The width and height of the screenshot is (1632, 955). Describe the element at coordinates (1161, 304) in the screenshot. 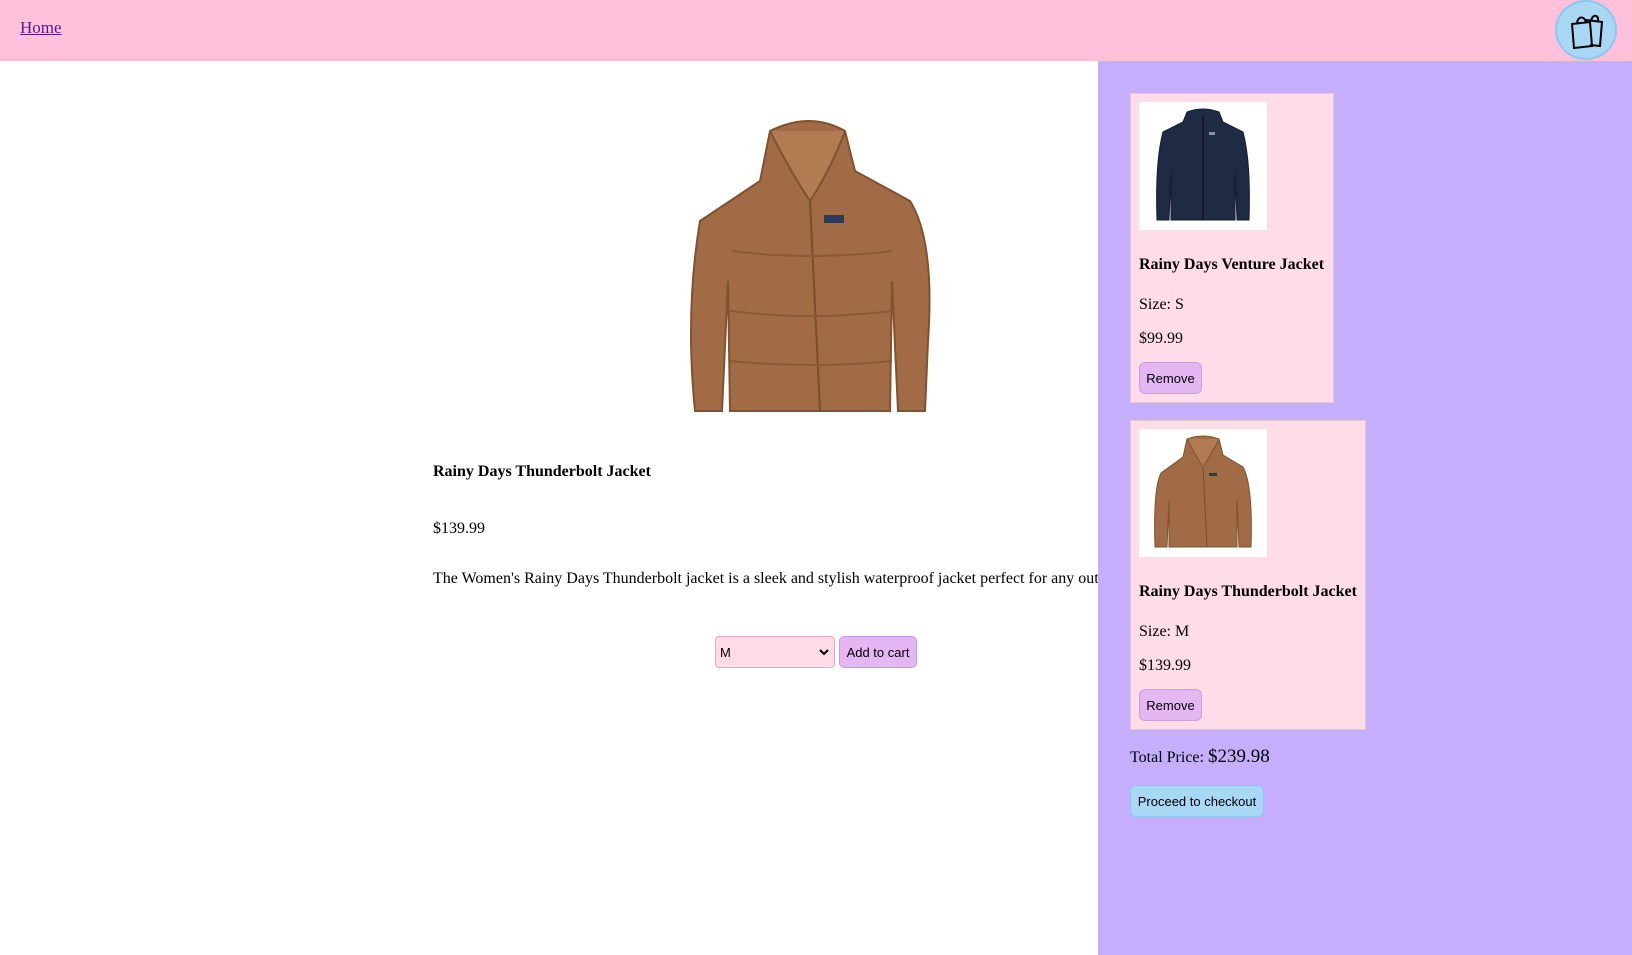

I see `cart-item-size: Size: S` at that location.